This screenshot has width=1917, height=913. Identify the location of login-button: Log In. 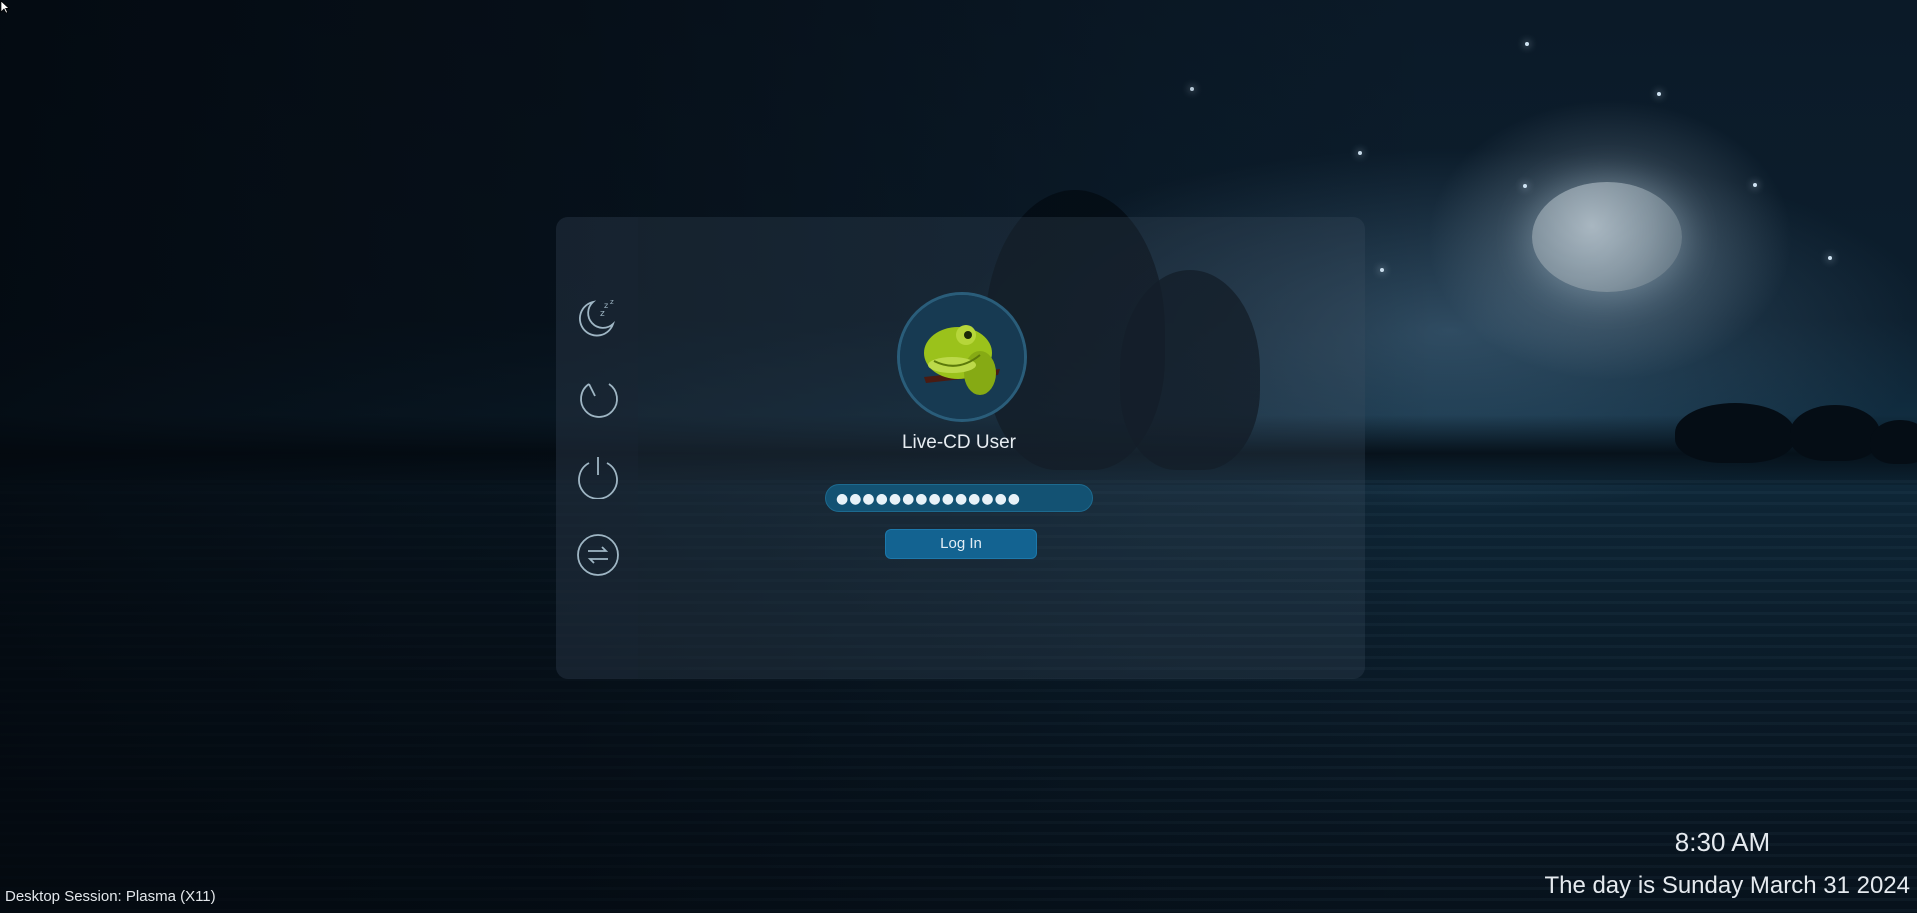
(961, 544).